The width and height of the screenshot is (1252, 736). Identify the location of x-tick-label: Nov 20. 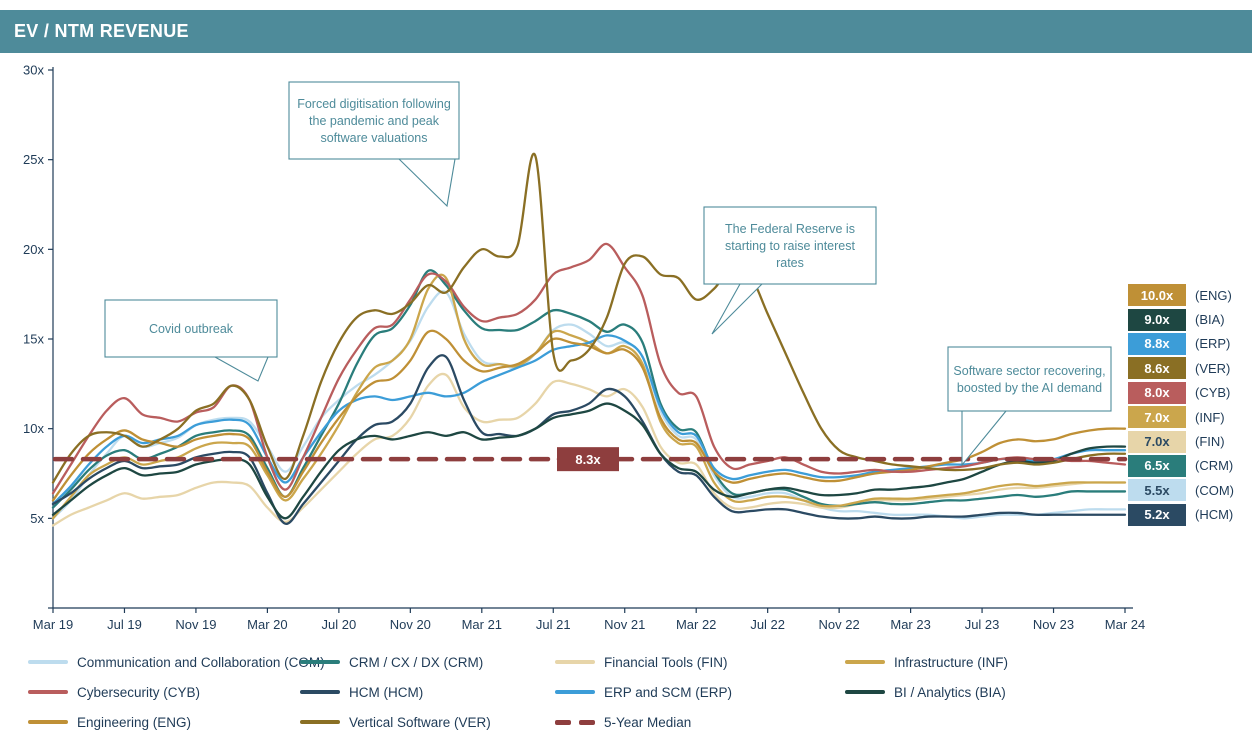
(410, 624).